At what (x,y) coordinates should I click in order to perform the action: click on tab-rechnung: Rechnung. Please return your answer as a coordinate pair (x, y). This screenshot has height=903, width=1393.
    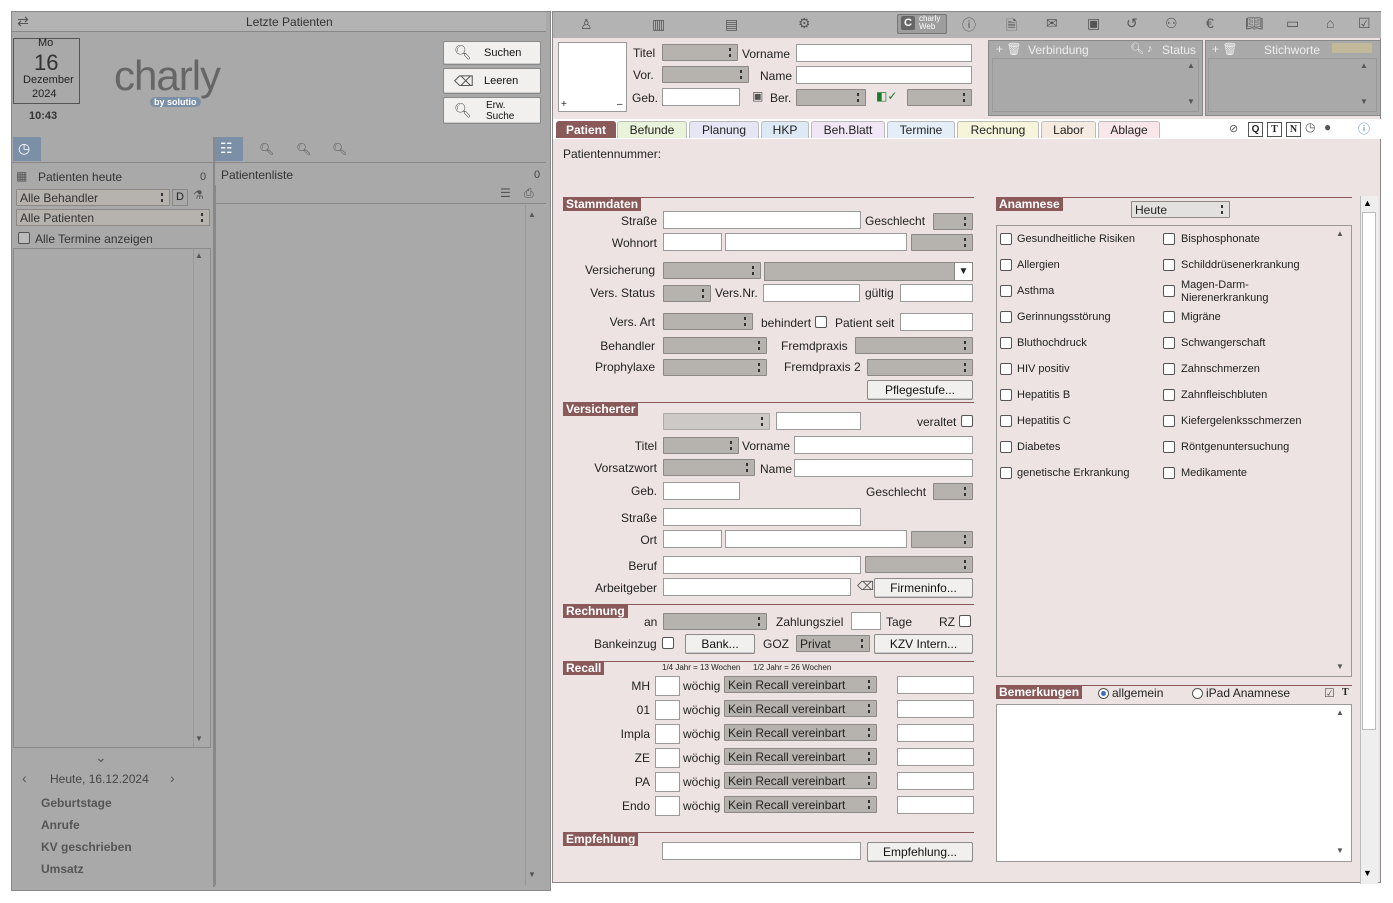
    Looking at the image, I should click on (998, 129).